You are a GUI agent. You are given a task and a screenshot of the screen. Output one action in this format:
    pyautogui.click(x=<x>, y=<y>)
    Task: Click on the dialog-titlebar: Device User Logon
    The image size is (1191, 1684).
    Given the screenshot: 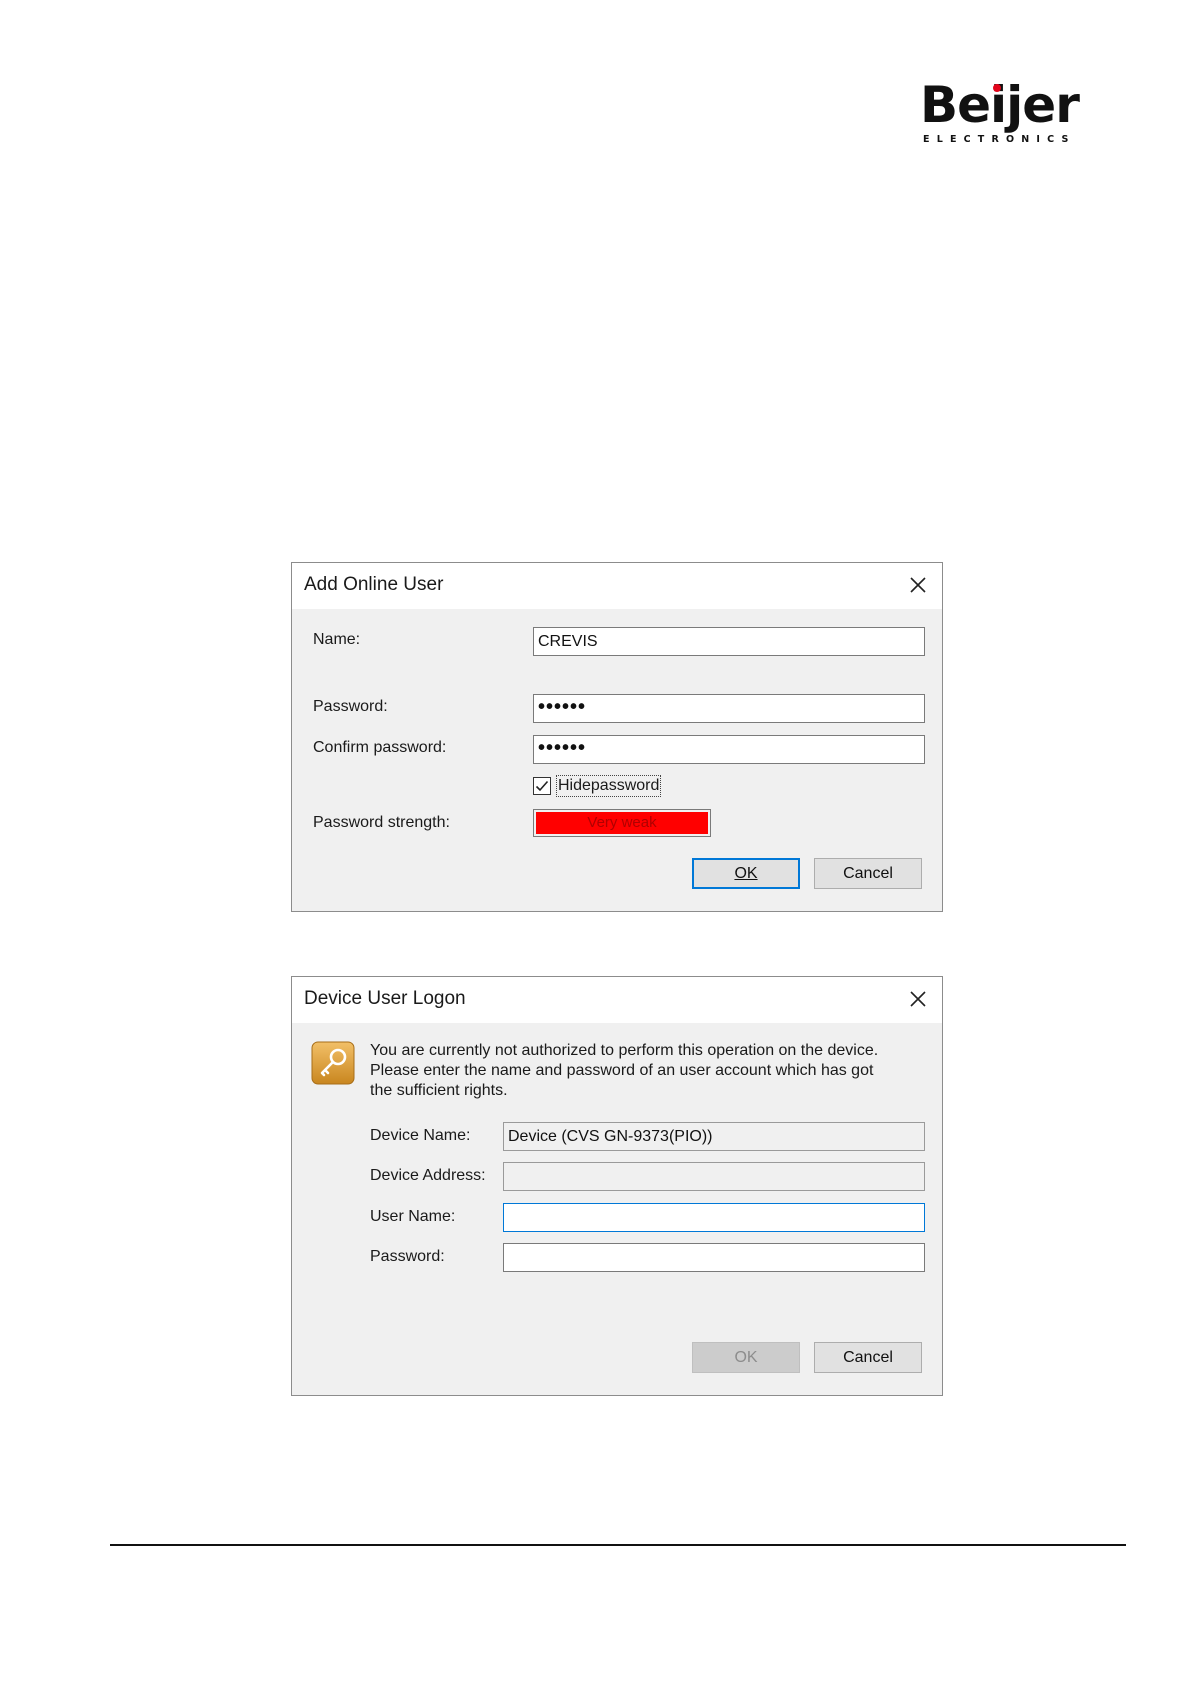 What is the action you would take?
    pyautogui.click(x=617, y=1000)
    